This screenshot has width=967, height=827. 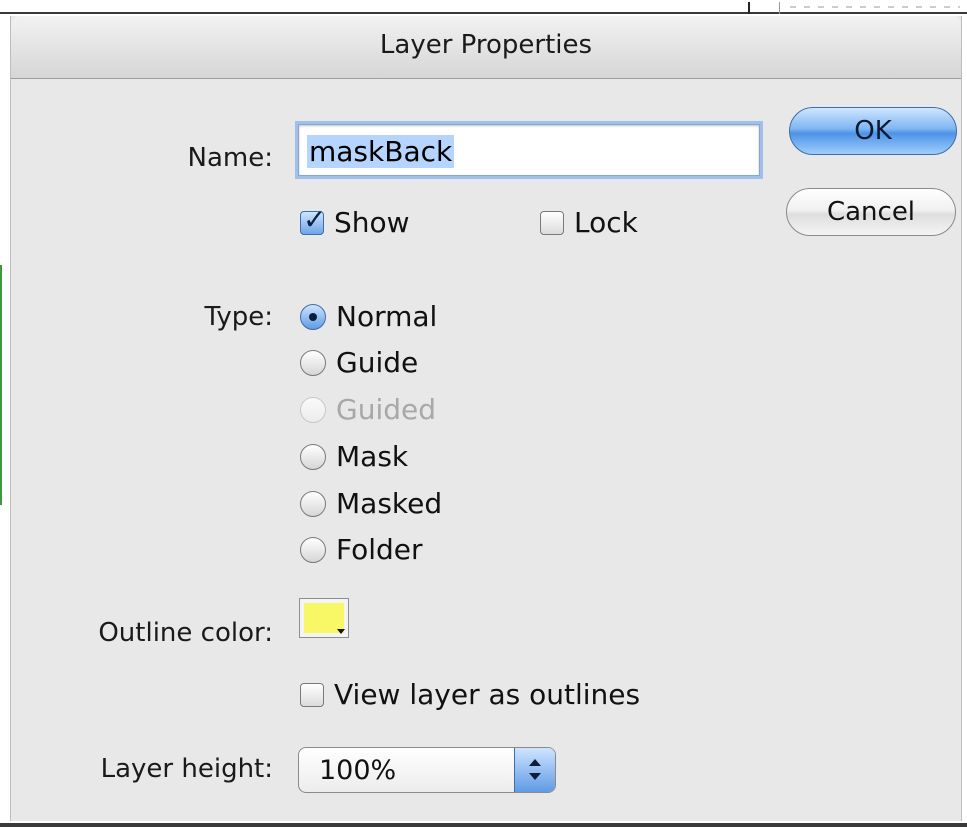 What do you see at coordinates (379, 549) in the screenshot?
I see `type-option-label: Folder` at bounding box center [379, 549].